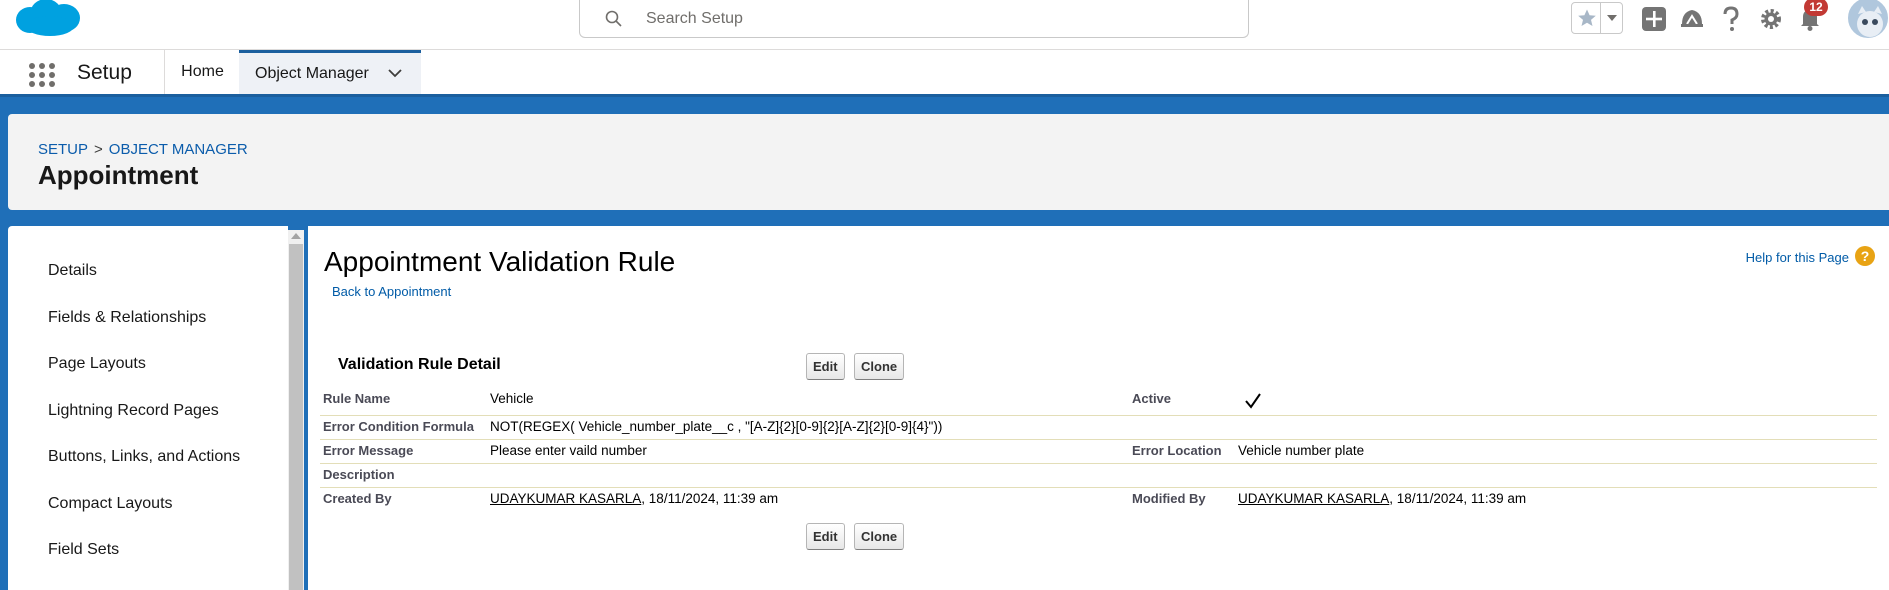  I want to click on modified-by-date: , 18/11/2024, 11:39 am, so click(1458, 498).